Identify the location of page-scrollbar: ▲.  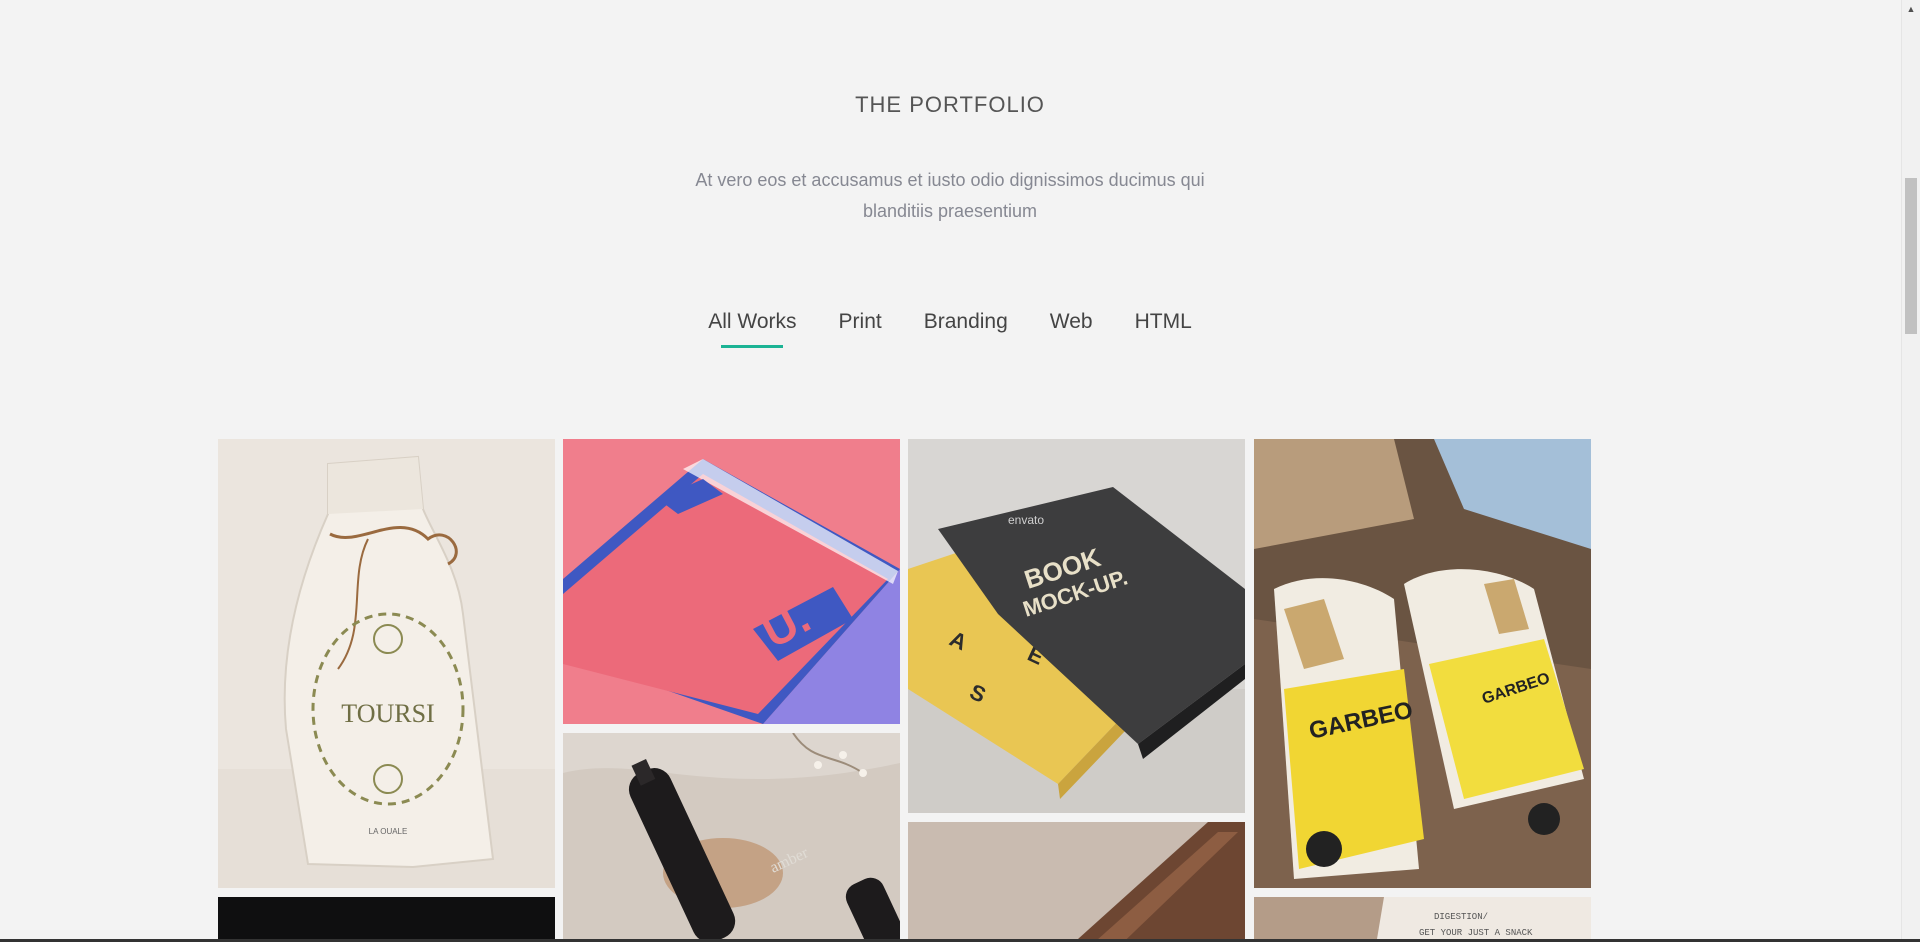
(1910, 471).